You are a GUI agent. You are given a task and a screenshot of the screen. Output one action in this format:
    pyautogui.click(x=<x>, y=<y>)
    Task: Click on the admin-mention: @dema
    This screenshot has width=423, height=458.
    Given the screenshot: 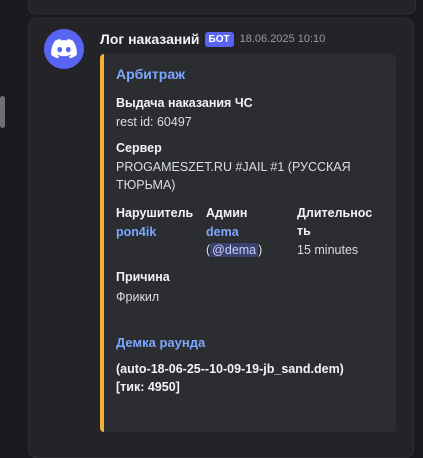 What is the action you would take?
    pyautogui.click(x=234, y=250)
    